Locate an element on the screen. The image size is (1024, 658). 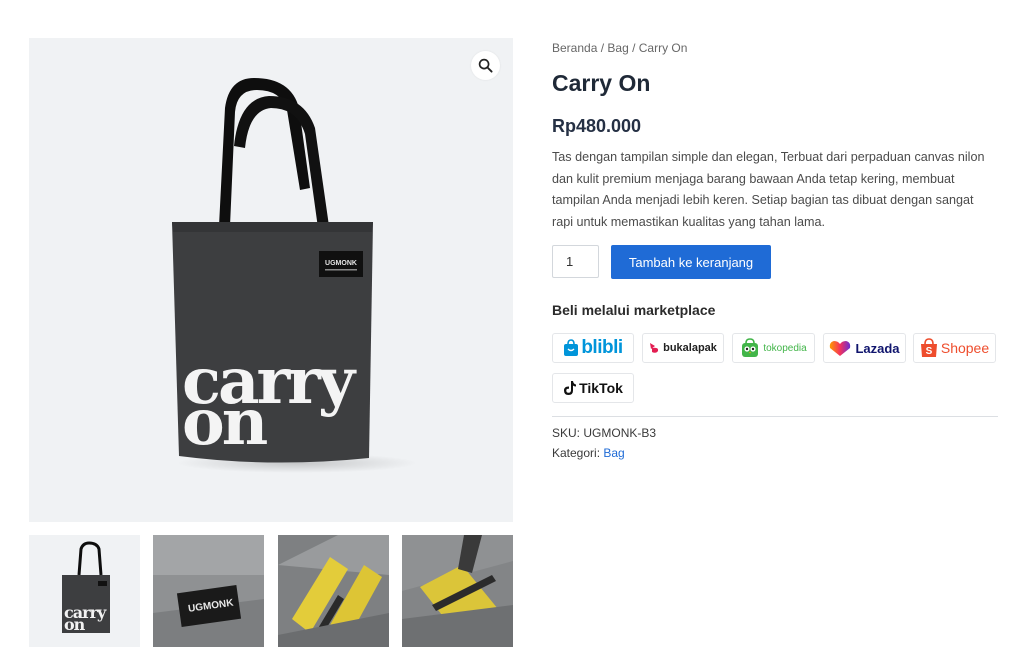
thumbnail-1: carry on is located at coordinates (84, 591).